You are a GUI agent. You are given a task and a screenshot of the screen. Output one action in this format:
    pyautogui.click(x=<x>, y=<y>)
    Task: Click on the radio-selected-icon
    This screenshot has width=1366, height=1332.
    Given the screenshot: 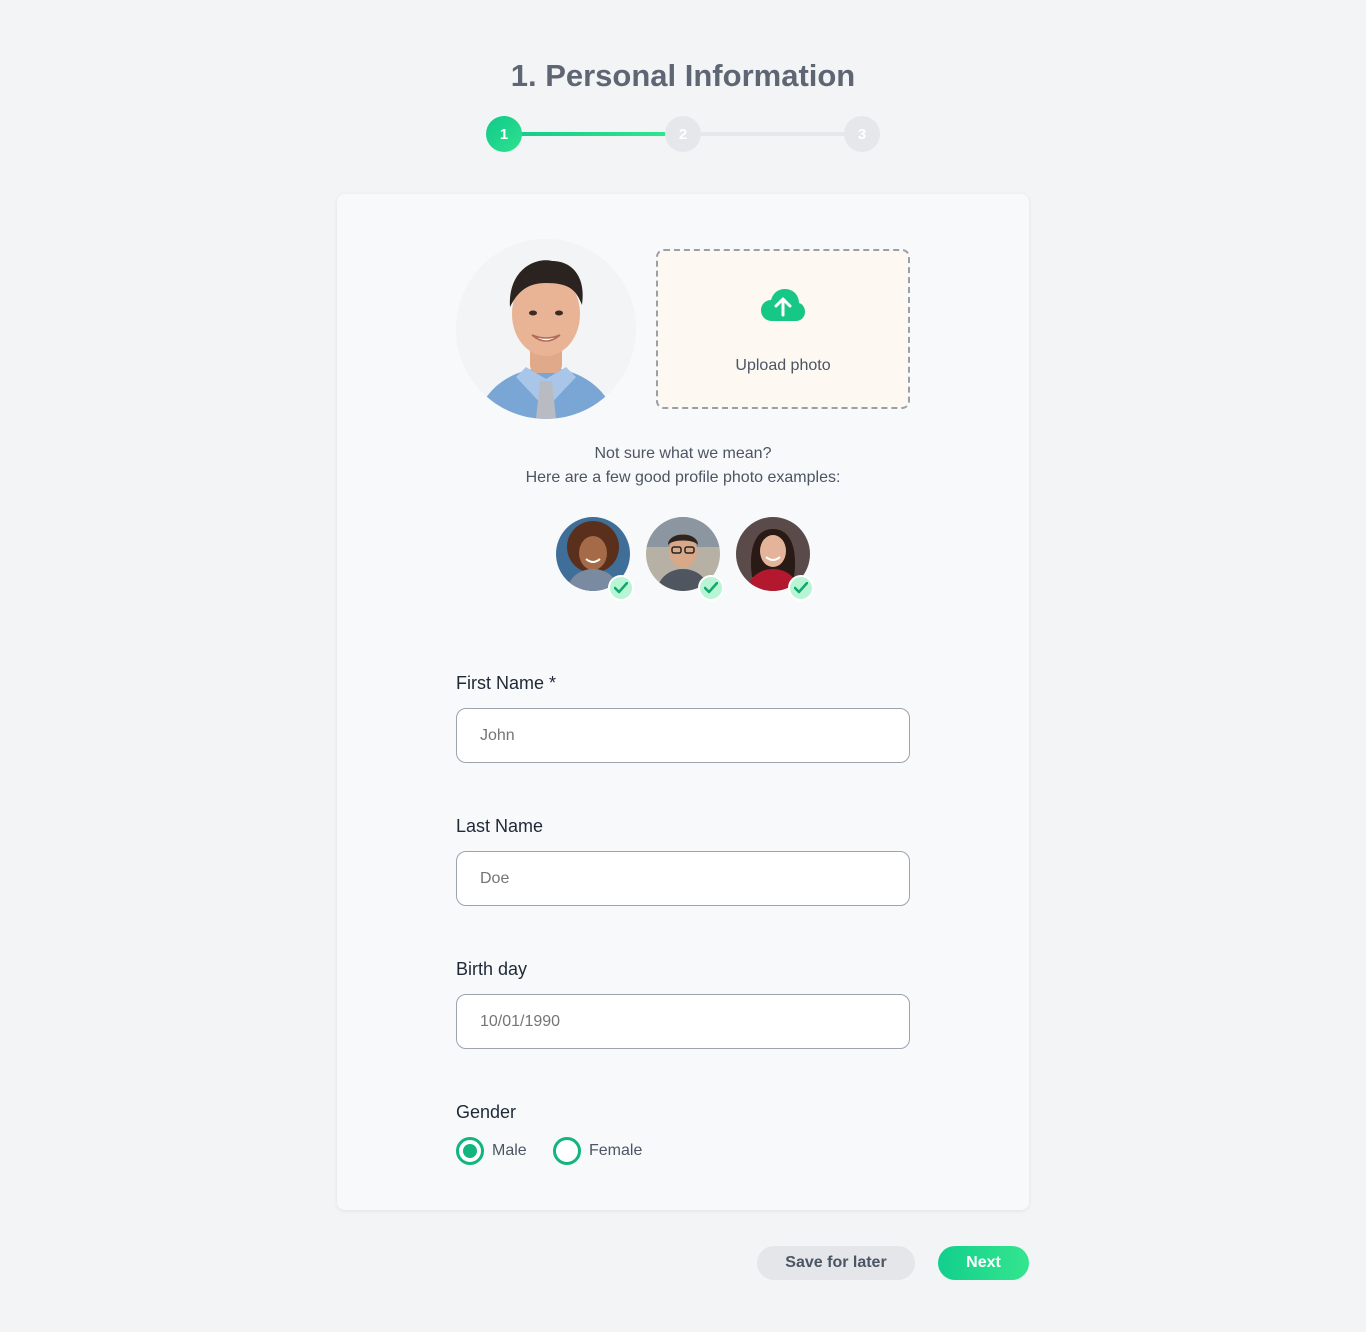 What is the action you would take?
    pyautogui.click(x=470, y=1151)
    